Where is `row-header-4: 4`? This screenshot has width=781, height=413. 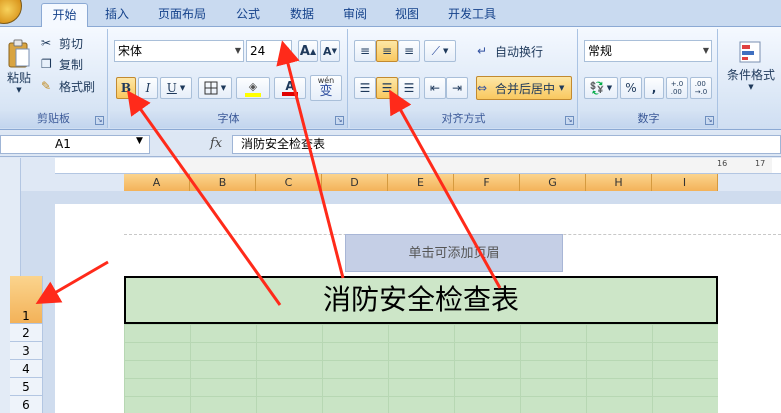 row-header-4: 4 is located at coordinates (26, 369).